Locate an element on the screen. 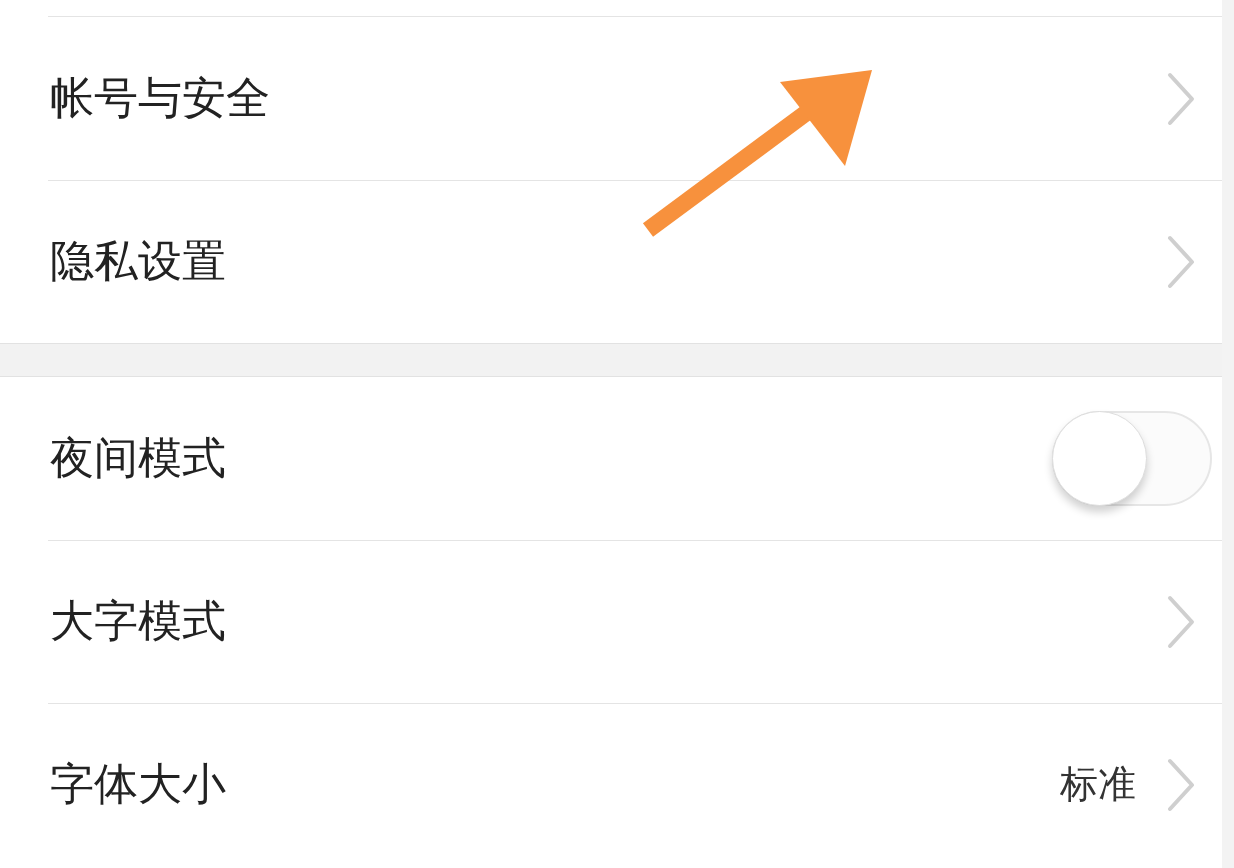  setting-label: 帐号与安全 is located at coordinates (160, 98).